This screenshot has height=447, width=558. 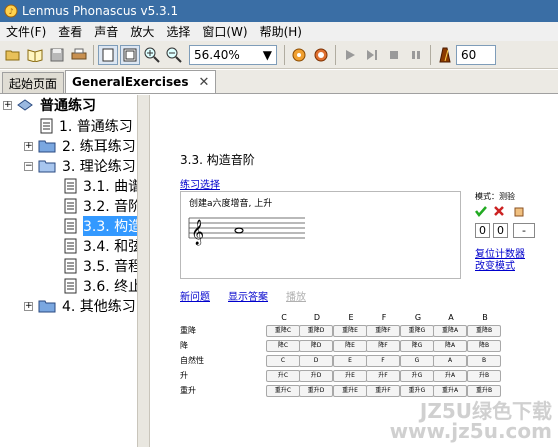 I want to click on tempo-input: 60, so click(x=476, y=54).